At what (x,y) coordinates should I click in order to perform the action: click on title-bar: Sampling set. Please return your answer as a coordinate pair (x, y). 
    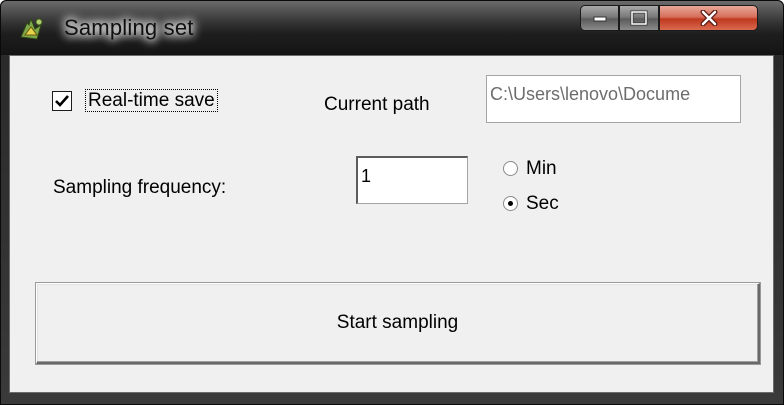
    Looking at the image, I should click on (392, 28).